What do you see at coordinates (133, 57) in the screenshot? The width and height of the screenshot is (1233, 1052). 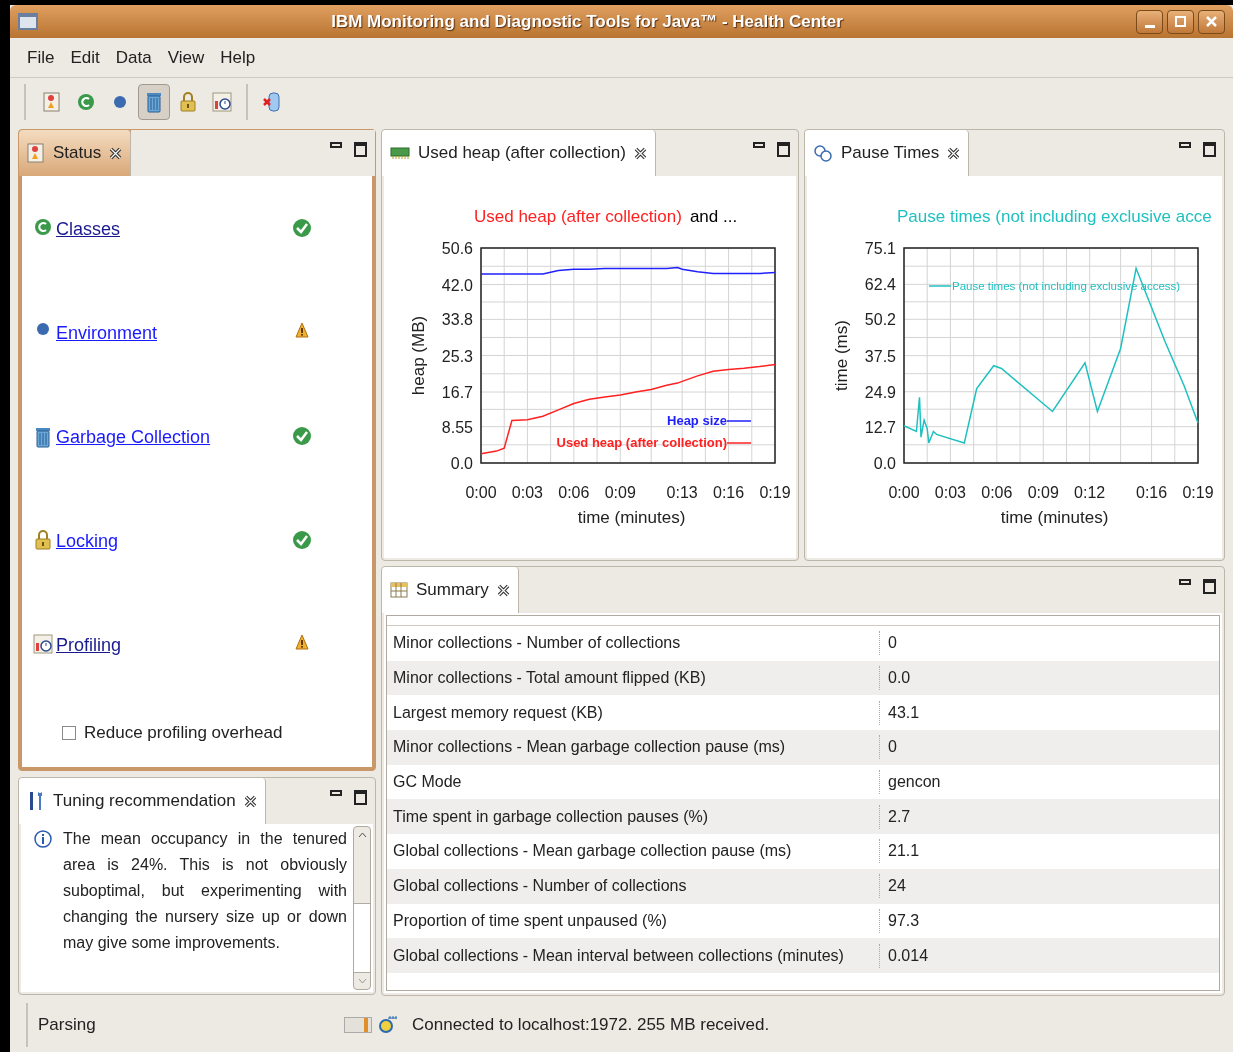 I see `menu-item: Data` at bounding box center [133, 57].